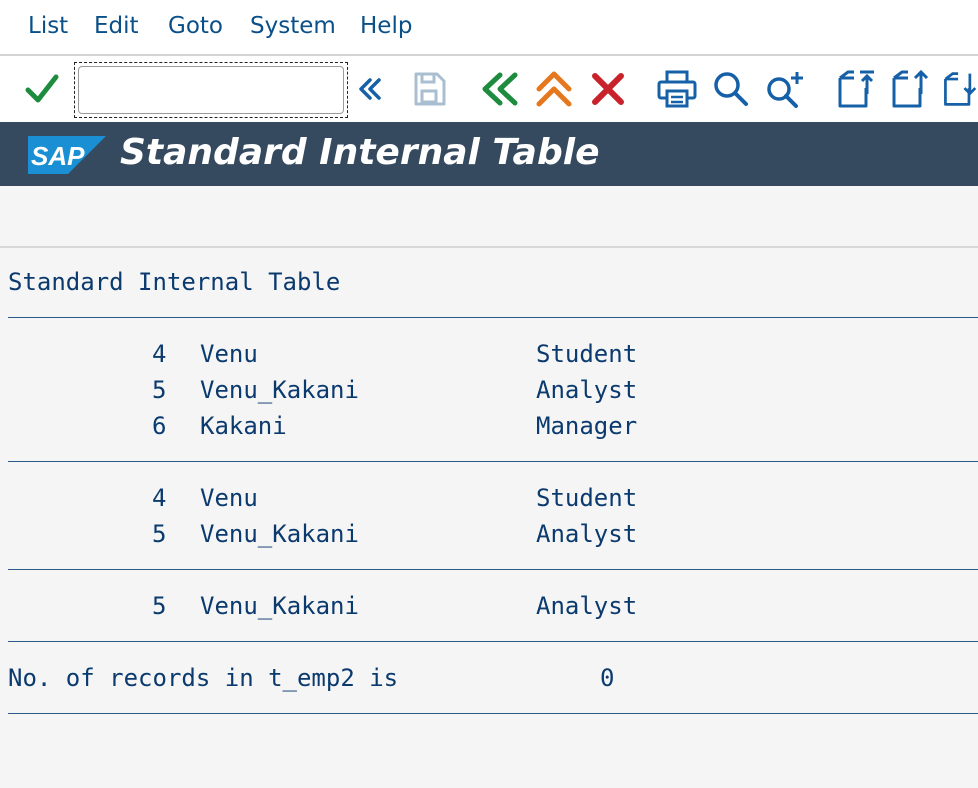 This screenshot has width=978, height=788. Describe the element at coordinates (203, 678) in the screenshot. I see `summary-label: No. of records in t_emp2 is` at that location.